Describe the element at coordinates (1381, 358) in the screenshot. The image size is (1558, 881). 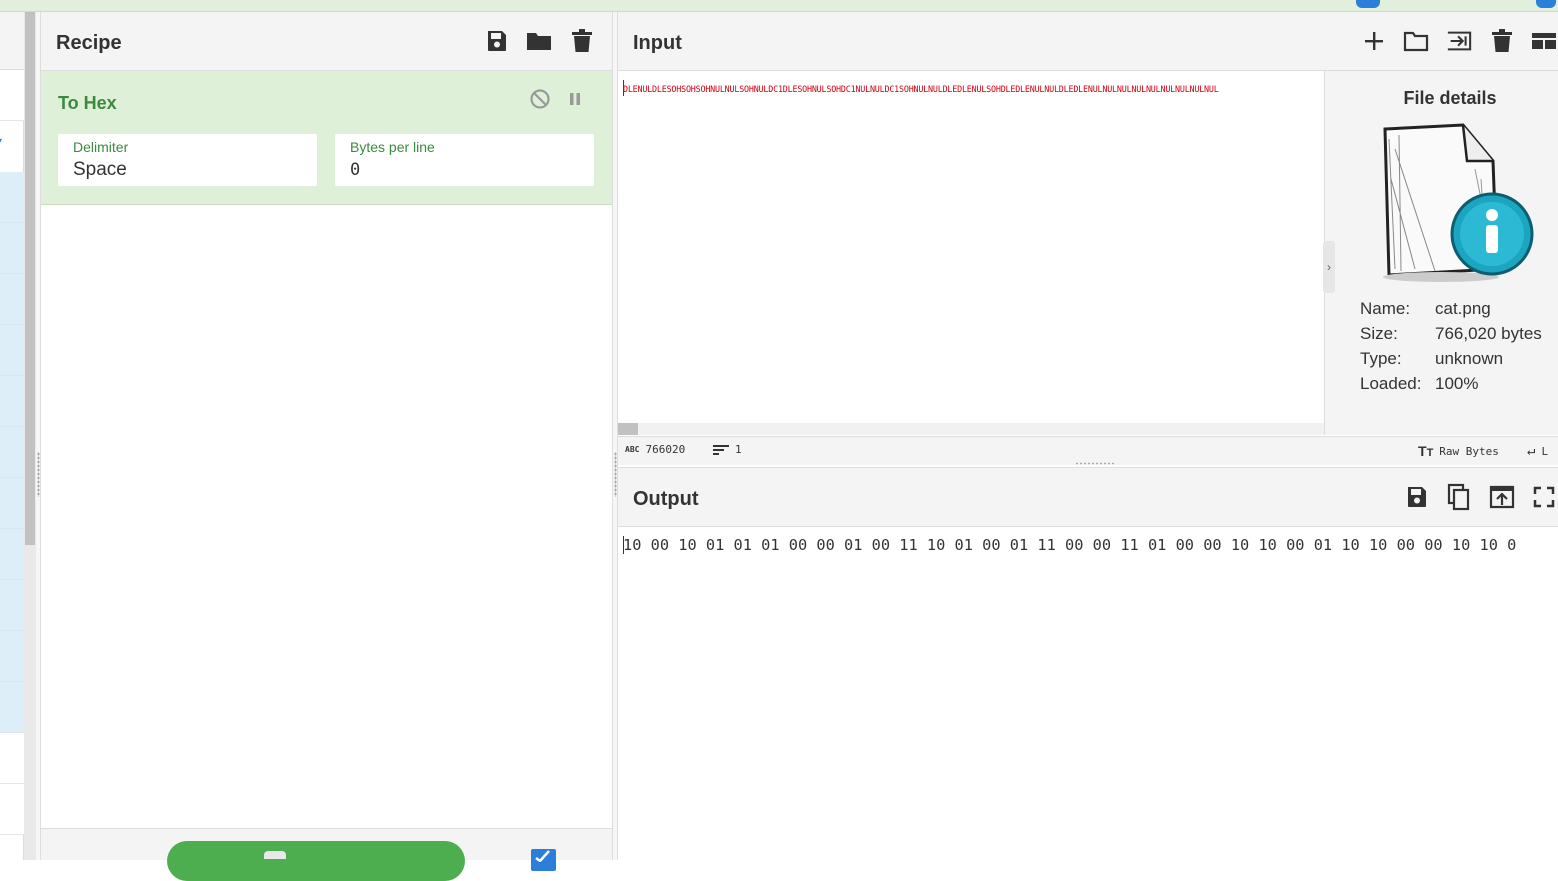
I see `file-type-label: Type:` at that location.